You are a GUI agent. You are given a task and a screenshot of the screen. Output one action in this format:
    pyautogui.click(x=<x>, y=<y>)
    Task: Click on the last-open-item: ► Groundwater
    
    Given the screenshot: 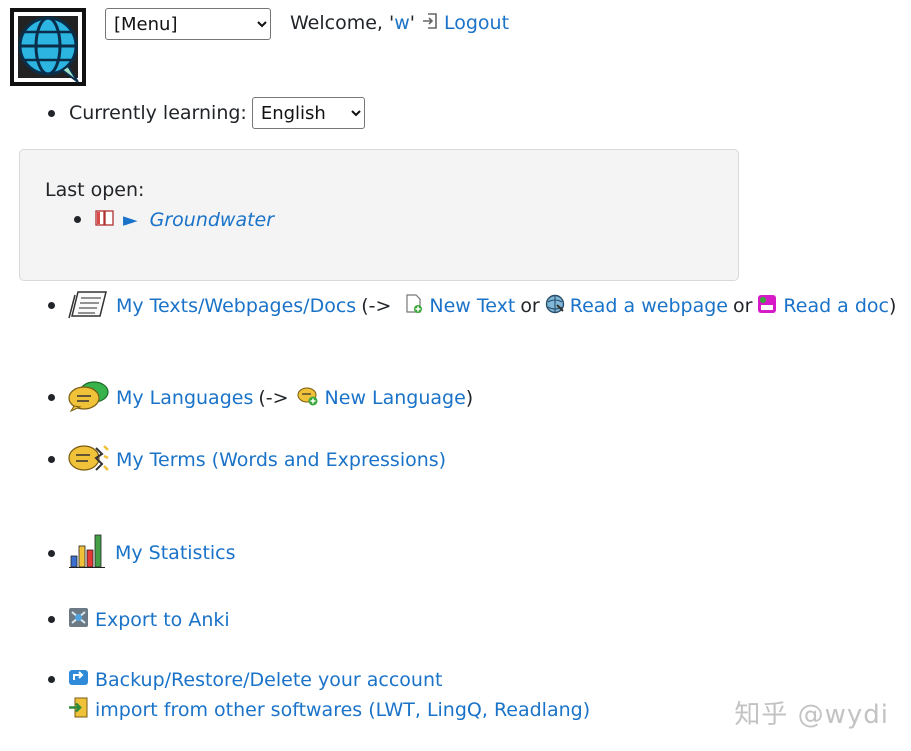 What is the action you would take?
    pyautogui.click(x=184, y=220)
    